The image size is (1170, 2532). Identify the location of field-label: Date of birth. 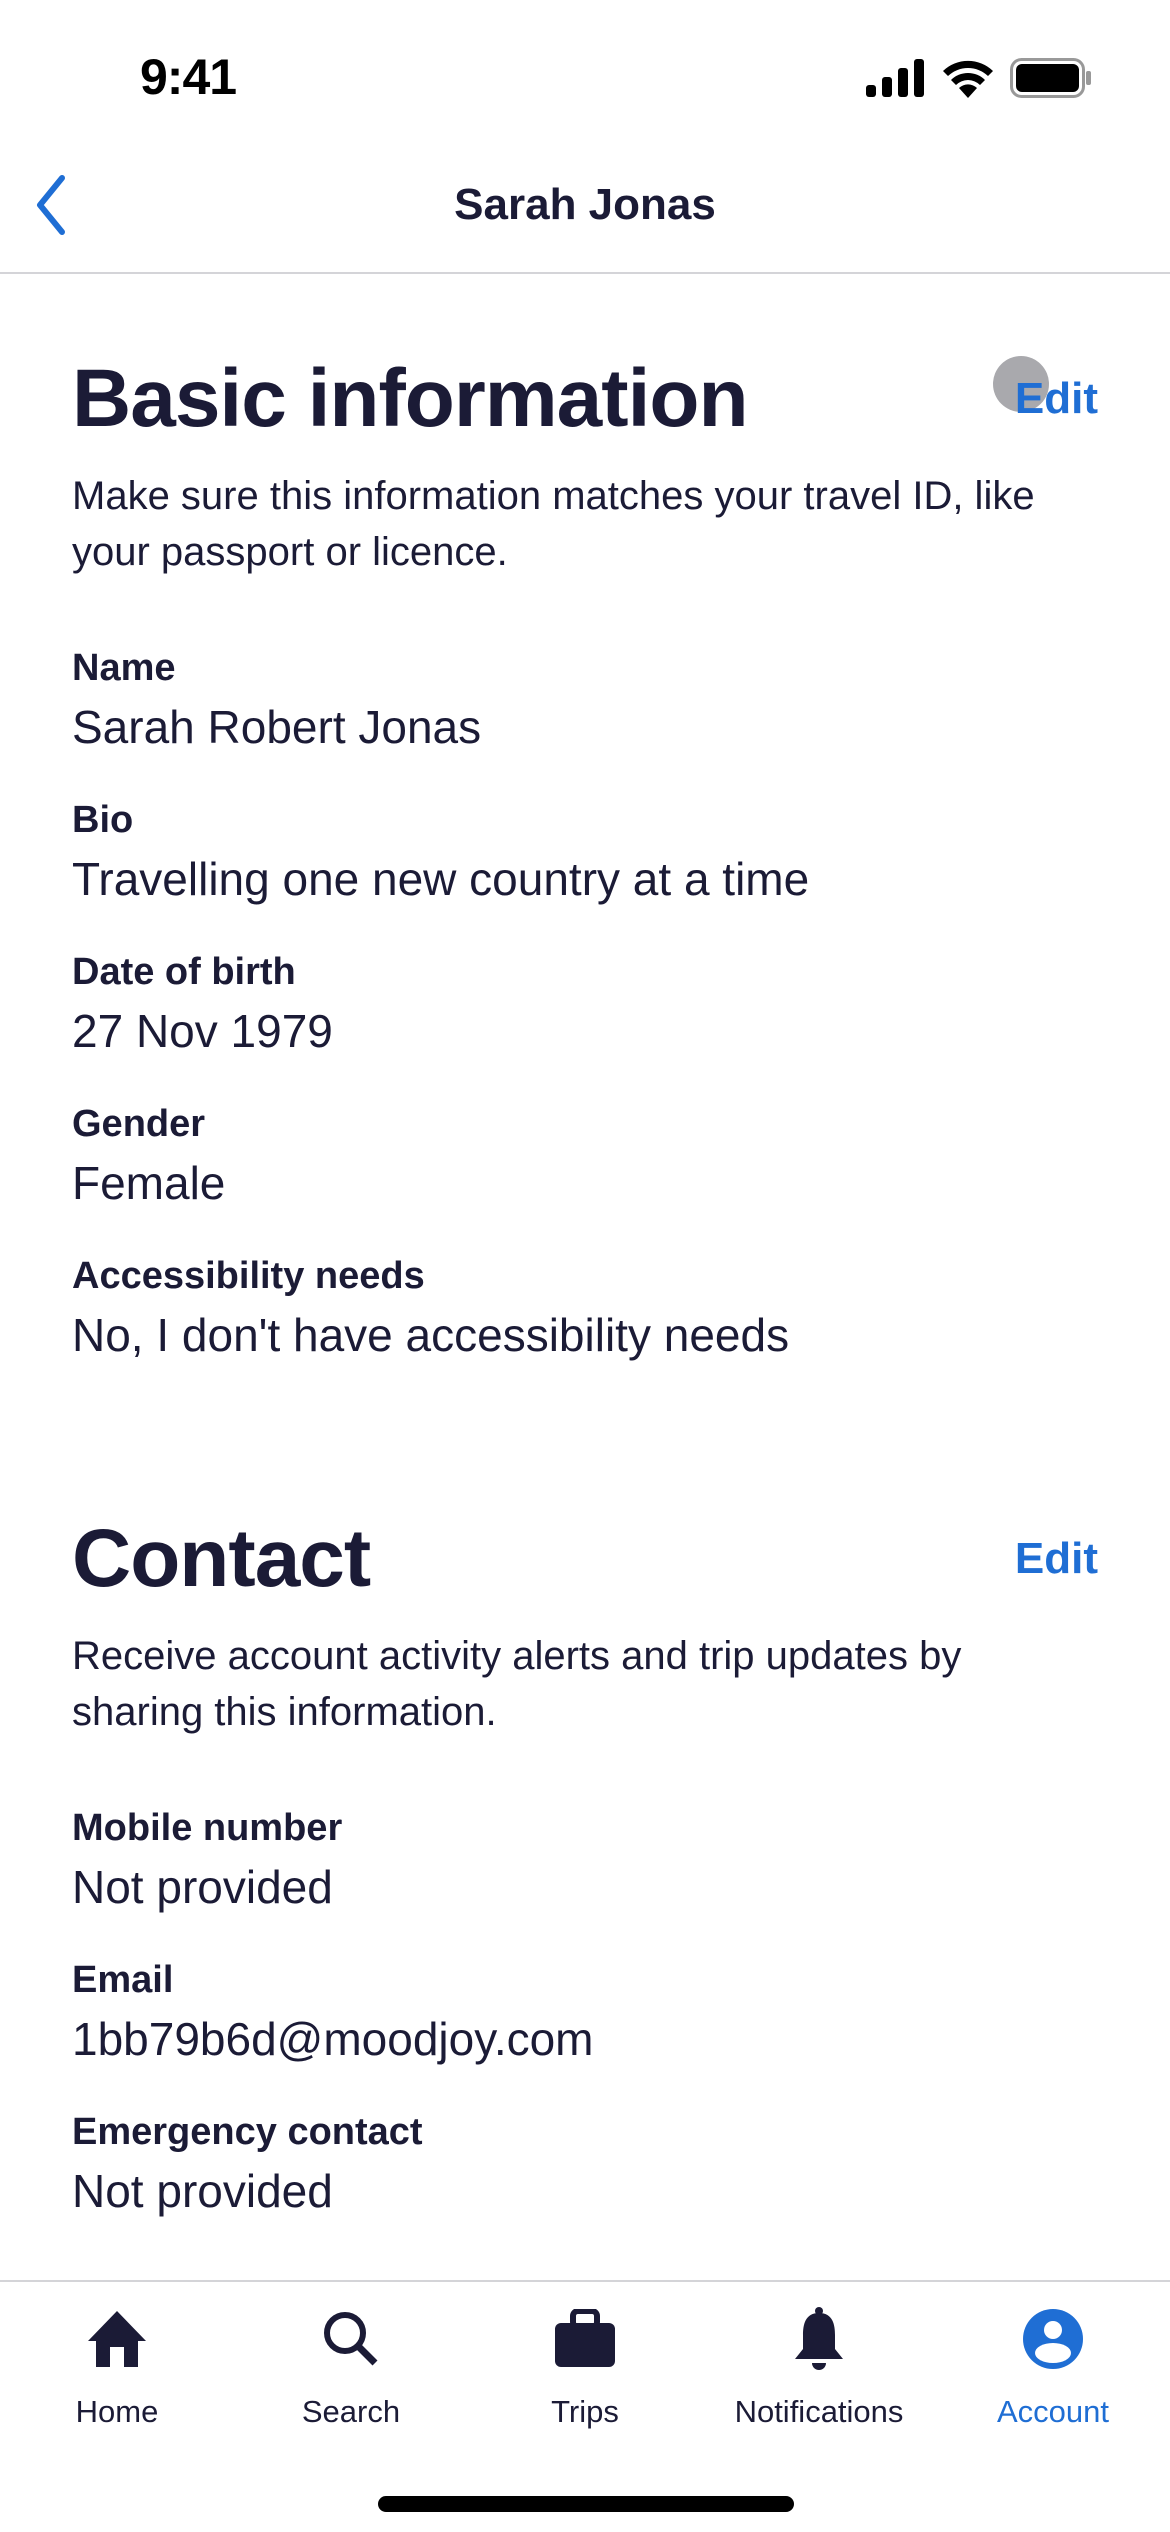
(184, 972).